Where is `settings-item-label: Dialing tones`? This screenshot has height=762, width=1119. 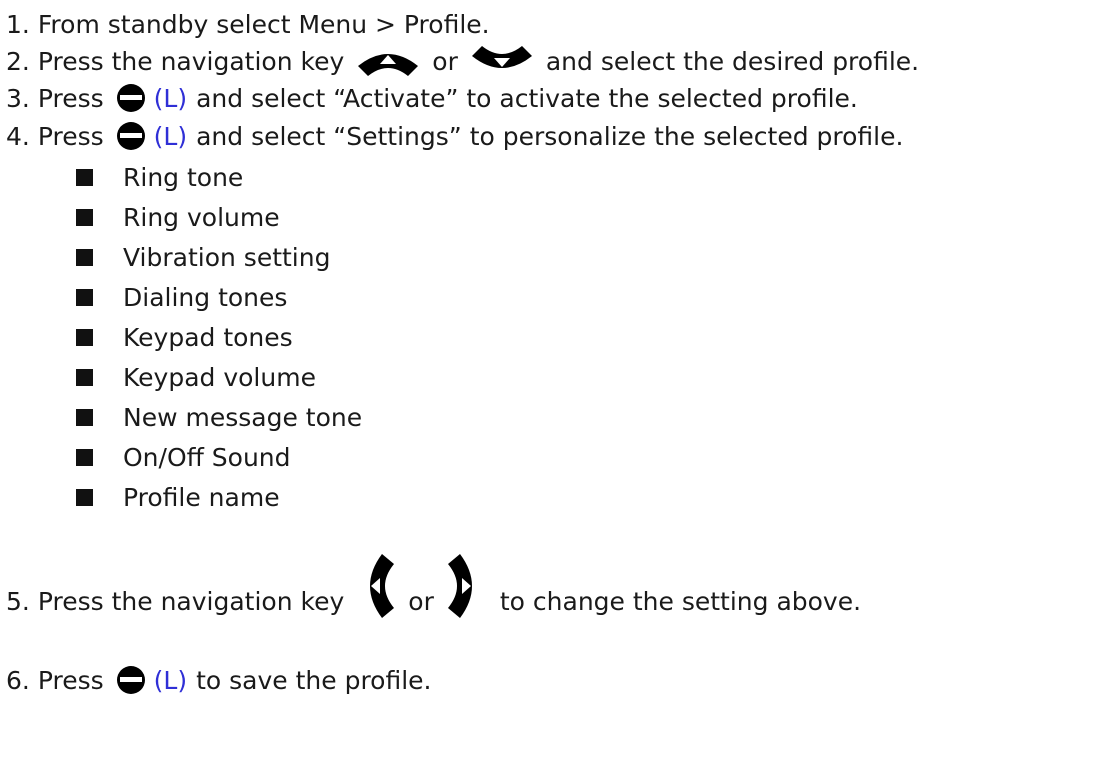 settings-item-label: Dialing tones is located at coordinates (205, 297).